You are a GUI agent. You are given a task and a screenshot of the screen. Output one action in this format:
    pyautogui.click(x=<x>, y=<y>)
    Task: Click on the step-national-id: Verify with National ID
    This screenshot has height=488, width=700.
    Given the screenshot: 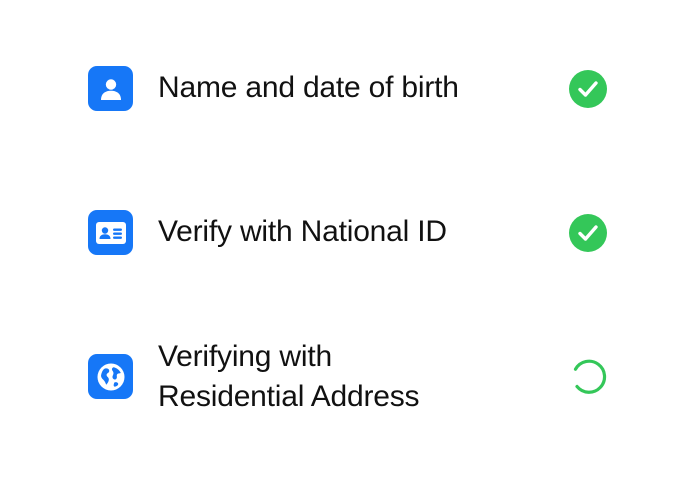 What is the action you would take?
    pyautogui.click(x=350, y=234)
    